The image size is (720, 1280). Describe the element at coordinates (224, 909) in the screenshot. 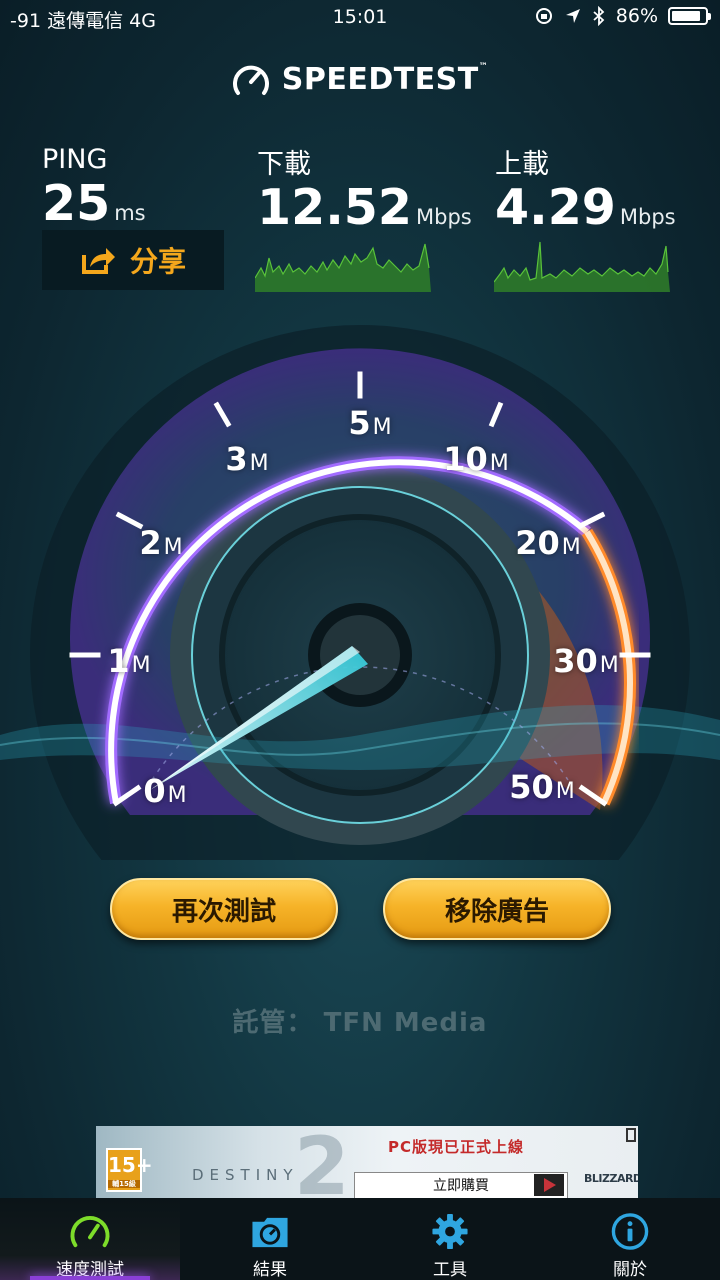

I see `retest-button: 再次測試` at that location.